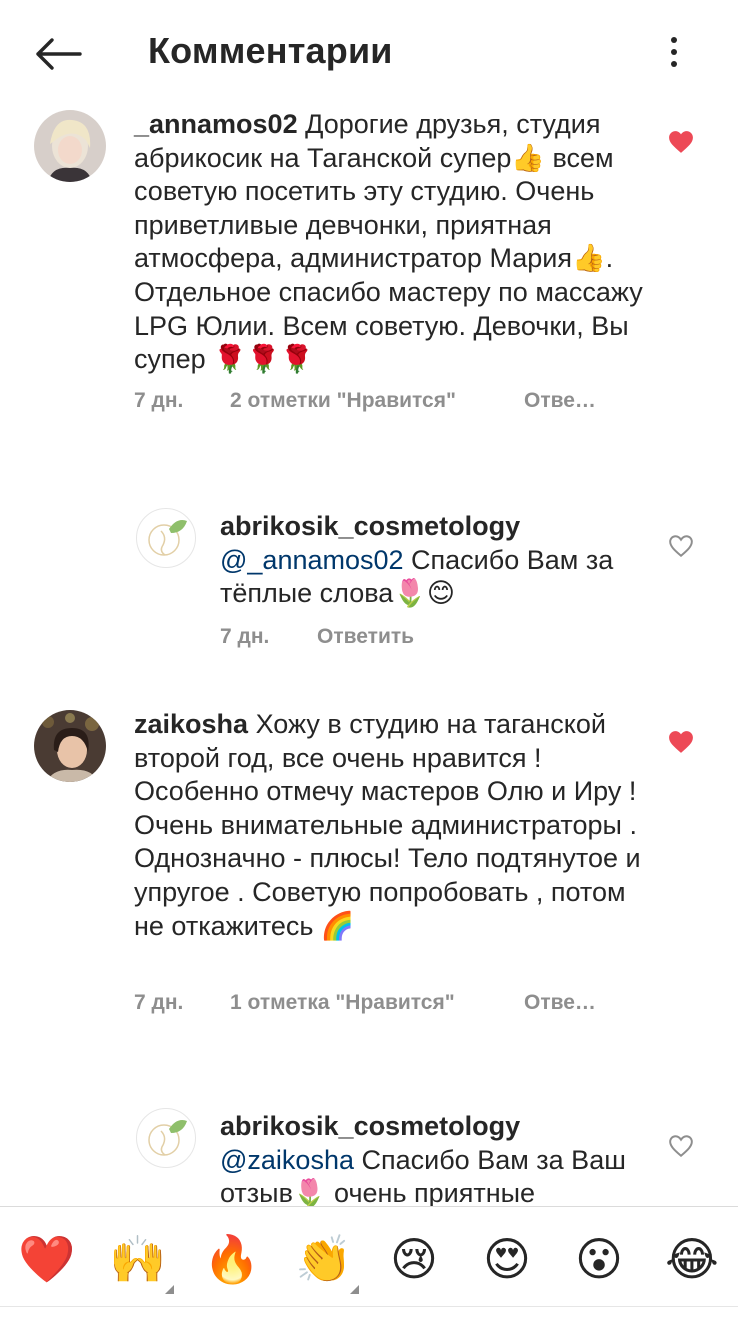 This screenshot has width=738, height=1328. What do you see at coordinates (323, 1259) in the screenshot?
I see `reaction-clapping-hands-icon: 👏` at bounding box center [323, 1259].